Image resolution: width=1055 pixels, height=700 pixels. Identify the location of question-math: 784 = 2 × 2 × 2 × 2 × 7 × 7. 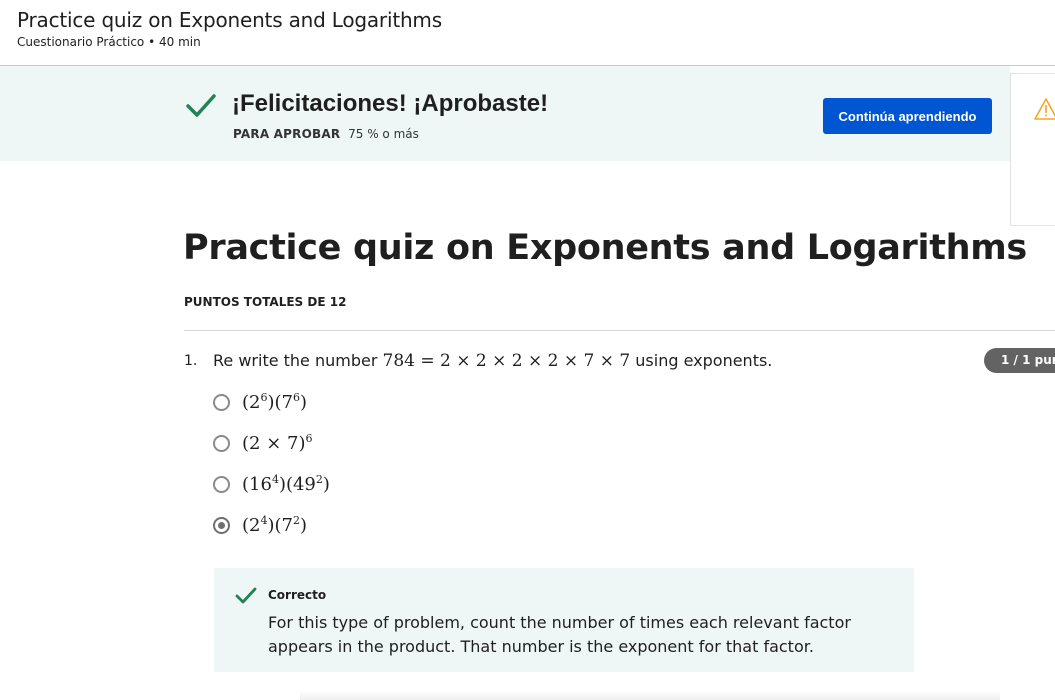
(506, 361).